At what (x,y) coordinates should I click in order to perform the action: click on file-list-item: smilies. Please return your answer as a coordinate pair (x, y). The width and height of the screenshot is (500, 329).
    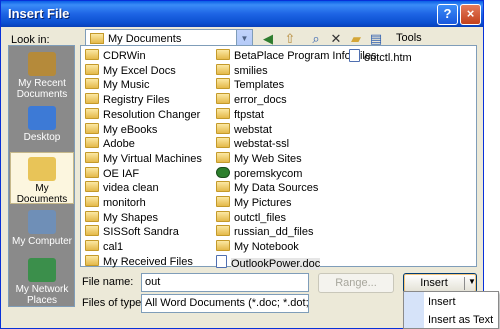
    Looking at the image, I should click on (242, 71).